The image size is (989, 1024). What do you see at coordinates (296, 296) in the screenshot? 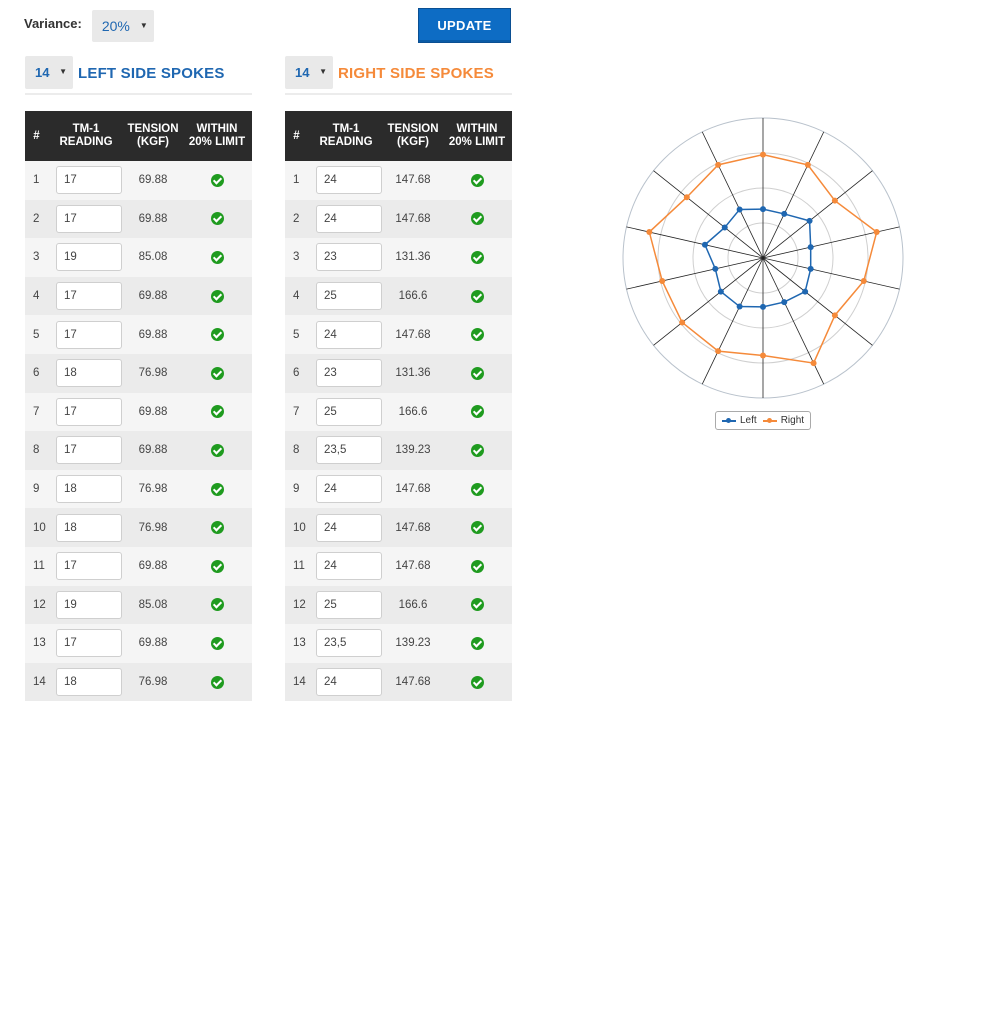
I see `spoke-number: 4` at bounding box center [296, 296].